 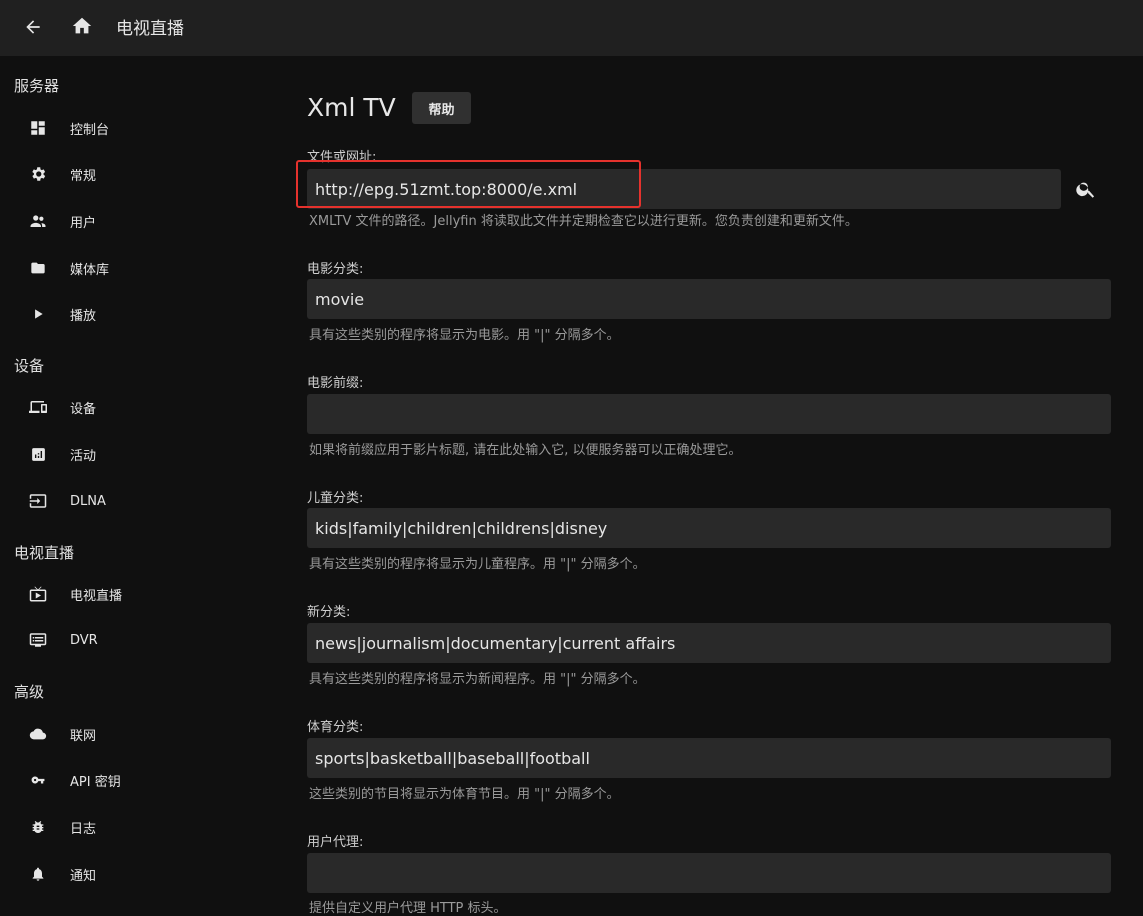 What do you see at coordinates (477, 564) in the screenshot?
I see `kids-categories-help: 具有这些类别的程序将显示为儿童程序。用 "|" 分隔多个。` at bounding box center [477, 564].